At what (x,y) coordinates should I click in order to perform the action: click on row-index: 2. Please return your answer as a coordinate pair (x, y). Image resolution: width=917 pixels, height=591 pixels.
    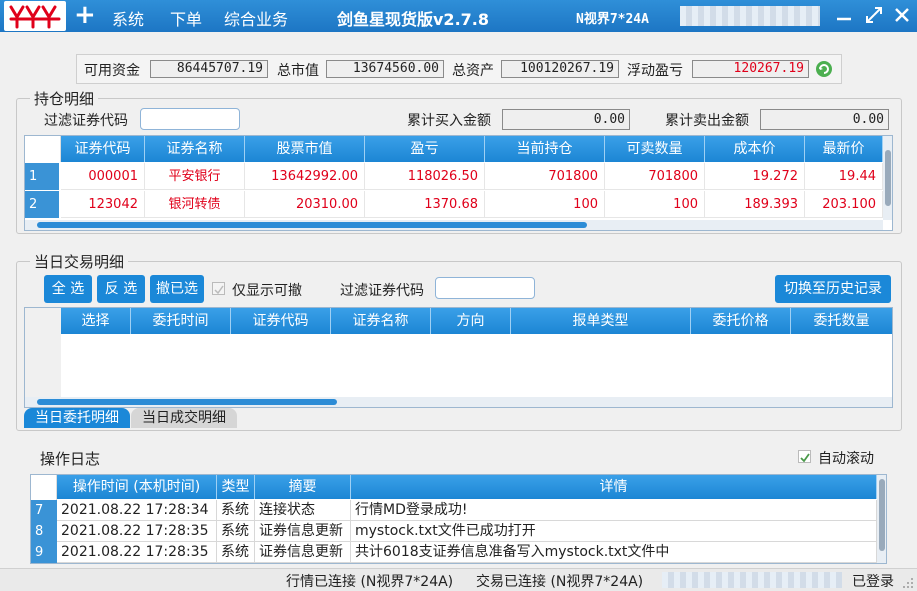
    Looking at the image, I should click on (42, 204).